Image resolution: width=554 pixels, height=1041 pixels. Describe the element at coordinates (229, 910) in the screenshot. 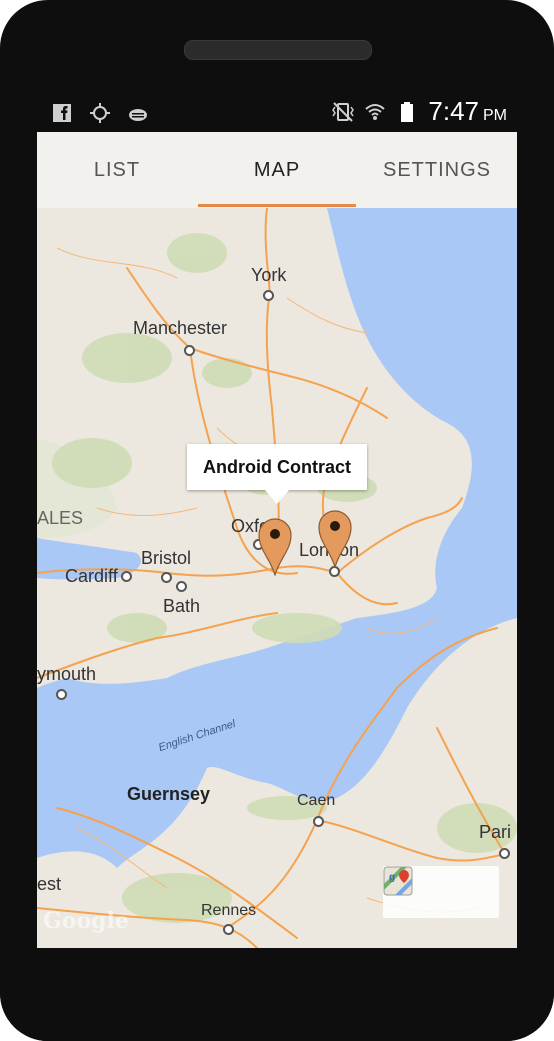

I see `label-rennes: Rennes` at that location.